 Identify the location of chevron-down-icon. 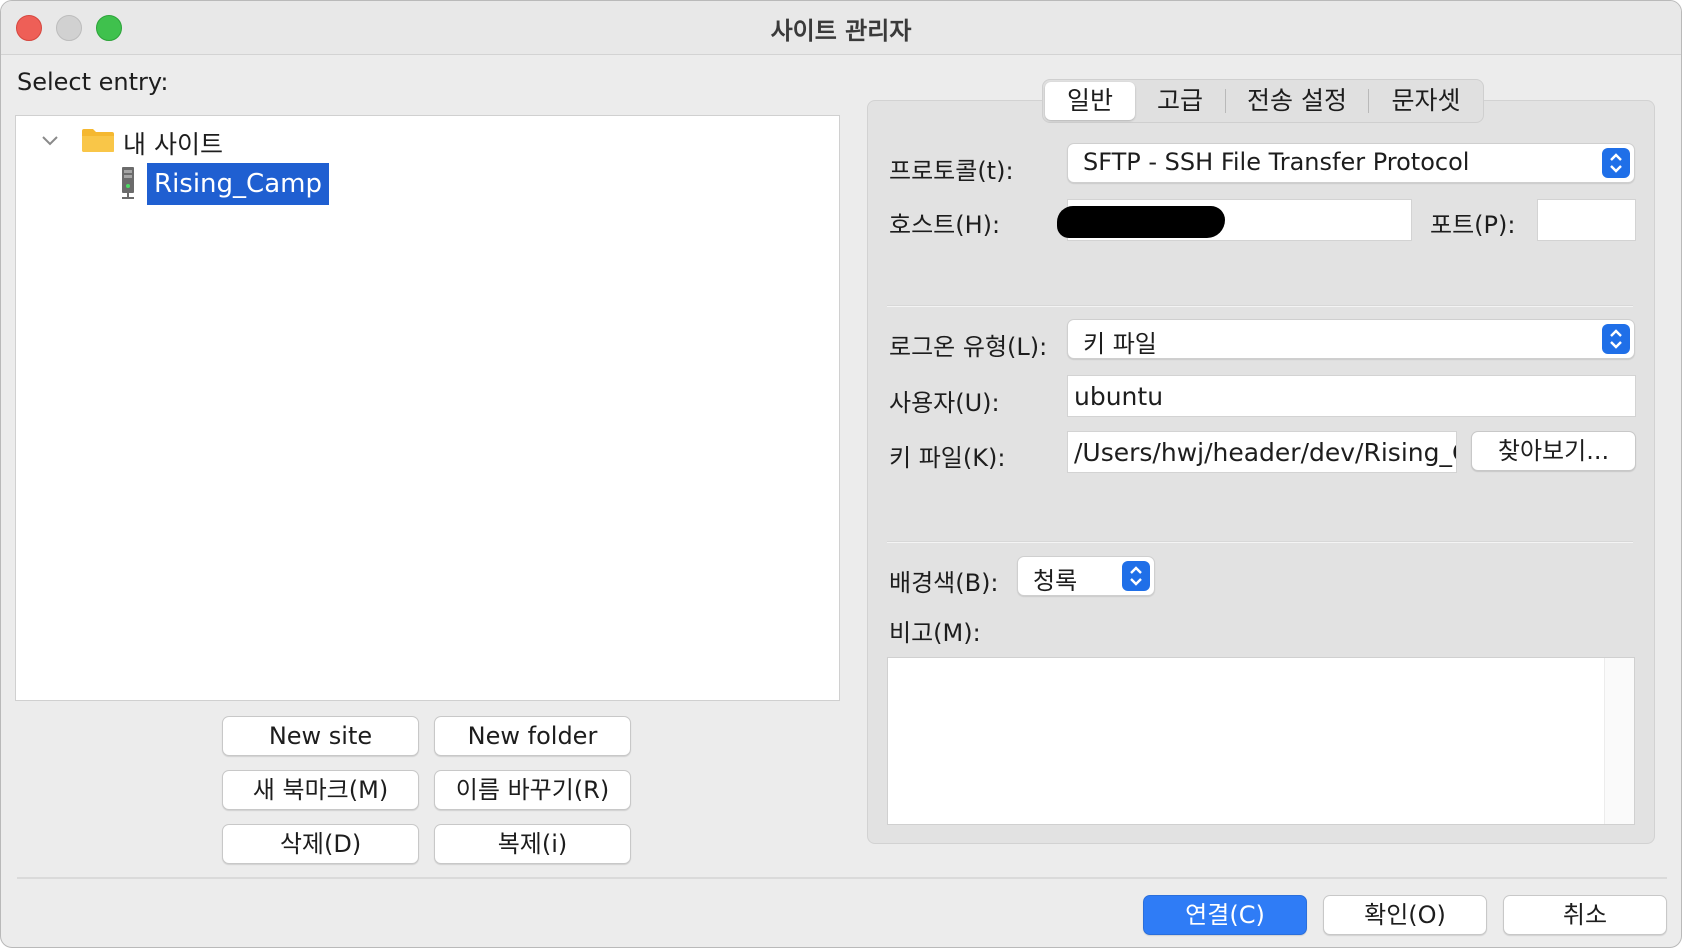
(50, 140).